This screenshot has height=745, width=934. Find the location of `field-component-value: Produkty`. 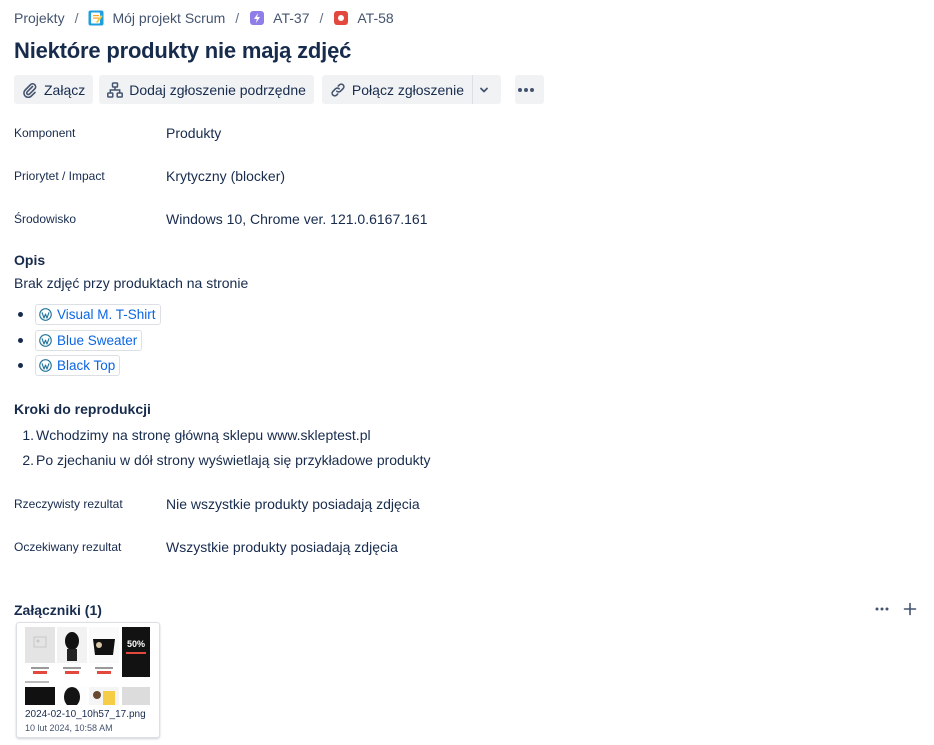

field-component-value: Produkty is located at coordinates (193, 133).